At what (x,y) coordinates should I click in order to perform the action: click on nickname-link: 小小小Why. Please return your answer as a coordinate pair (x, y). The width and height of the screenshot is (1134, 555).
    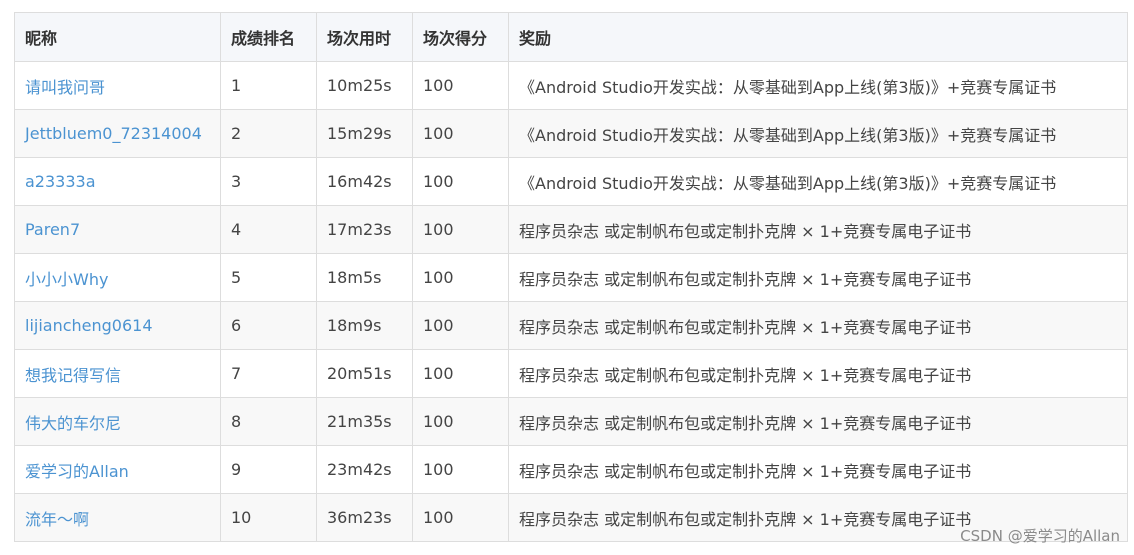
    Looking at the image, I should click on (117, 277).